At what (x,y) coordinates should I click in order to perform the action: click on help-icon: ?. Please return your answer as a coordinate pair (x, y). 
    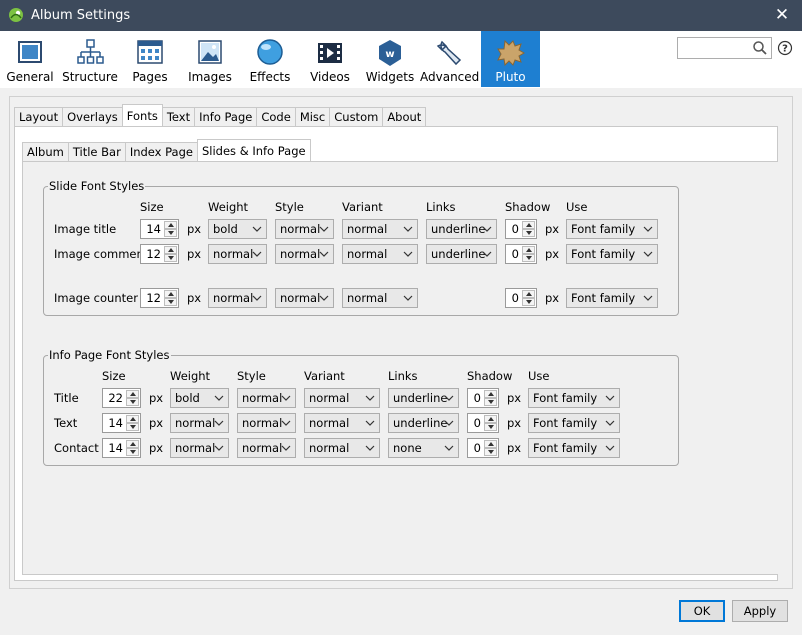
    Looking at the image, I should click on (785, 48).